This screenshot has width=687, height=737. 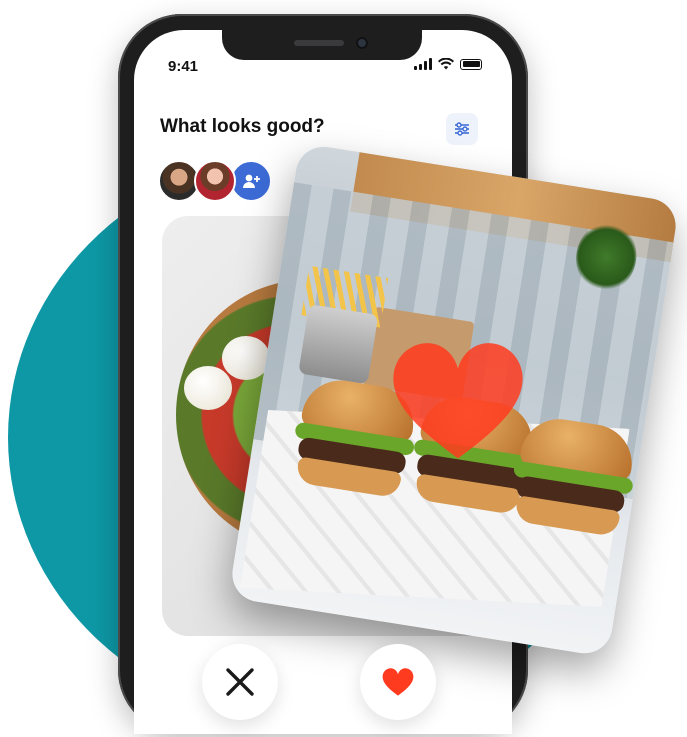 I want to click on status-icons, so click(x=448, y=64).